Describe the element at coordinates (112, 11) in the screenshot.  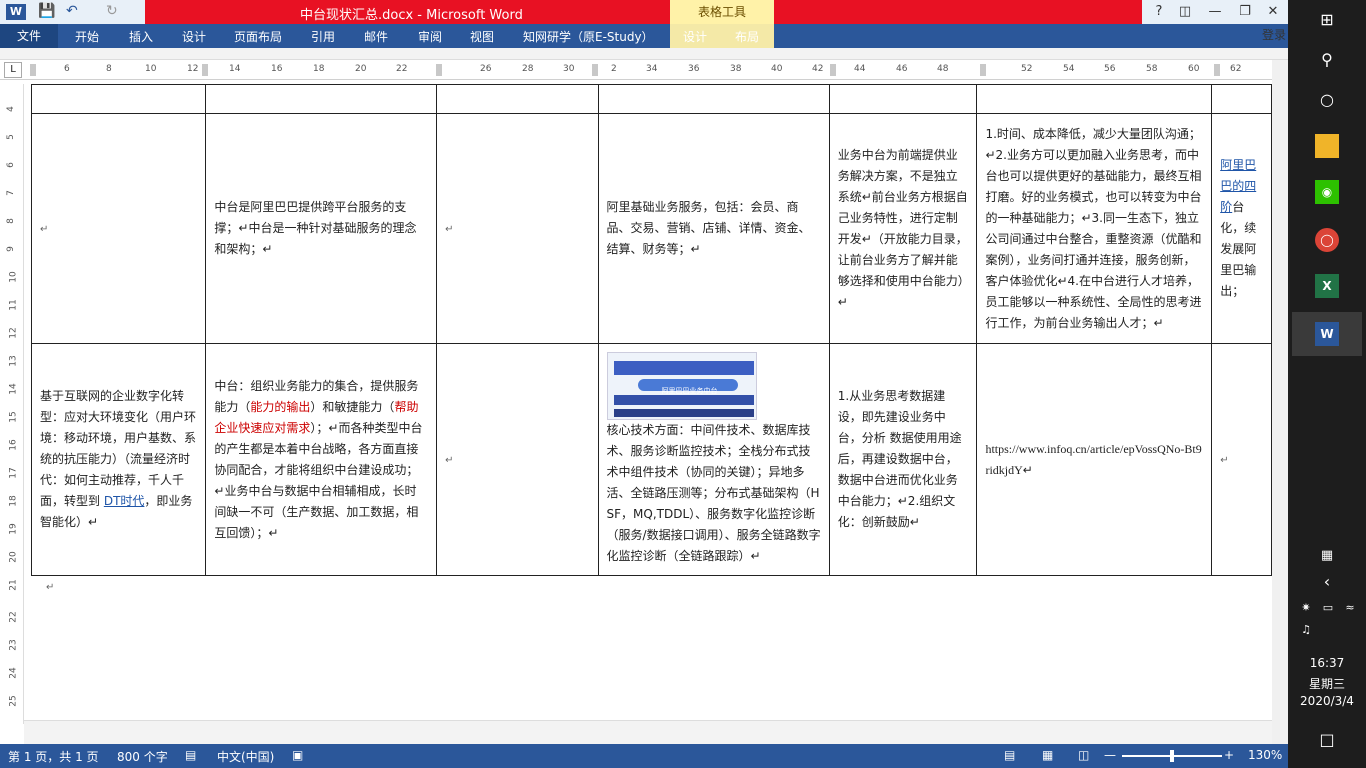
I see `redo-icon: ↻` at that location.